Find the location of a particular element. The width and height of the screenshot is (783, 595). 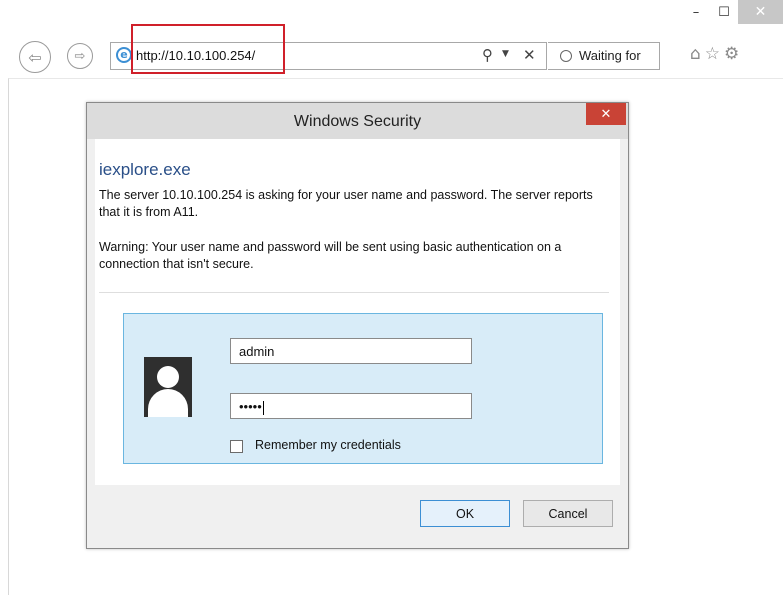

favorites-icon: ☆ is located at coordinates (712, 54).